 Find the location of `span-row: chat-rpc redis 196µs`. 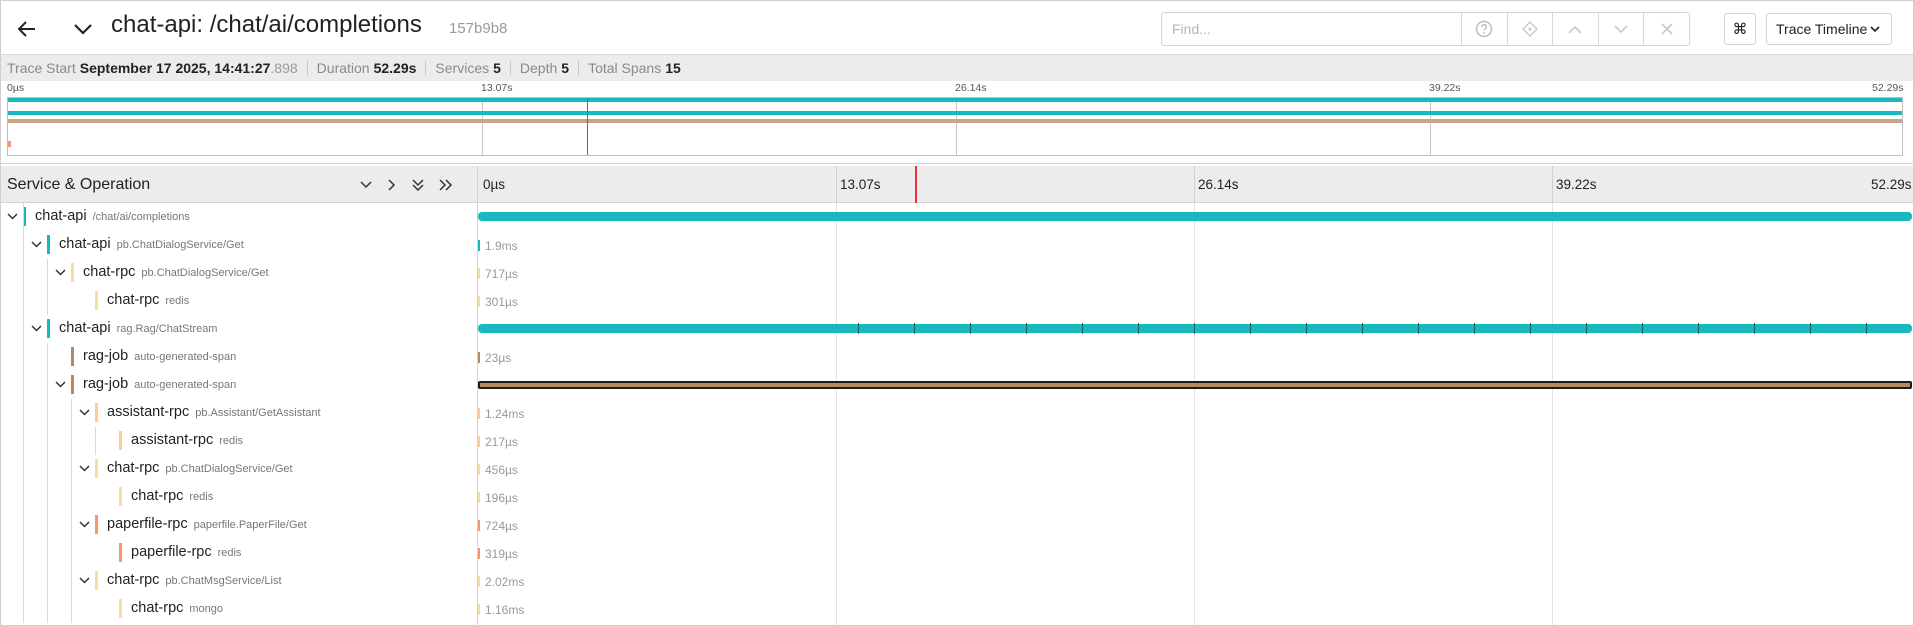

span-row: chat-rpc redis 196µs is located at coordinates (957, 497).